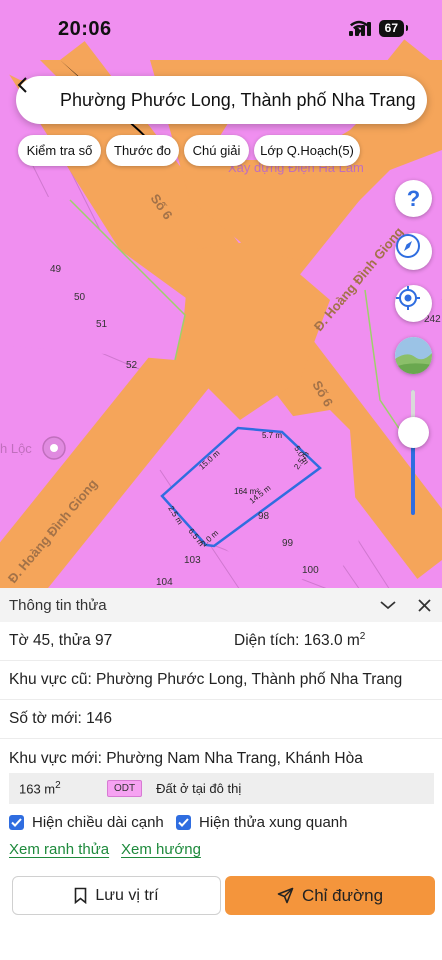 The image size is (442, 960). What do you see at coordinates (393, 28) in the screenshot?
I see `battery-icon: 67` at bounding box center [393, 28].